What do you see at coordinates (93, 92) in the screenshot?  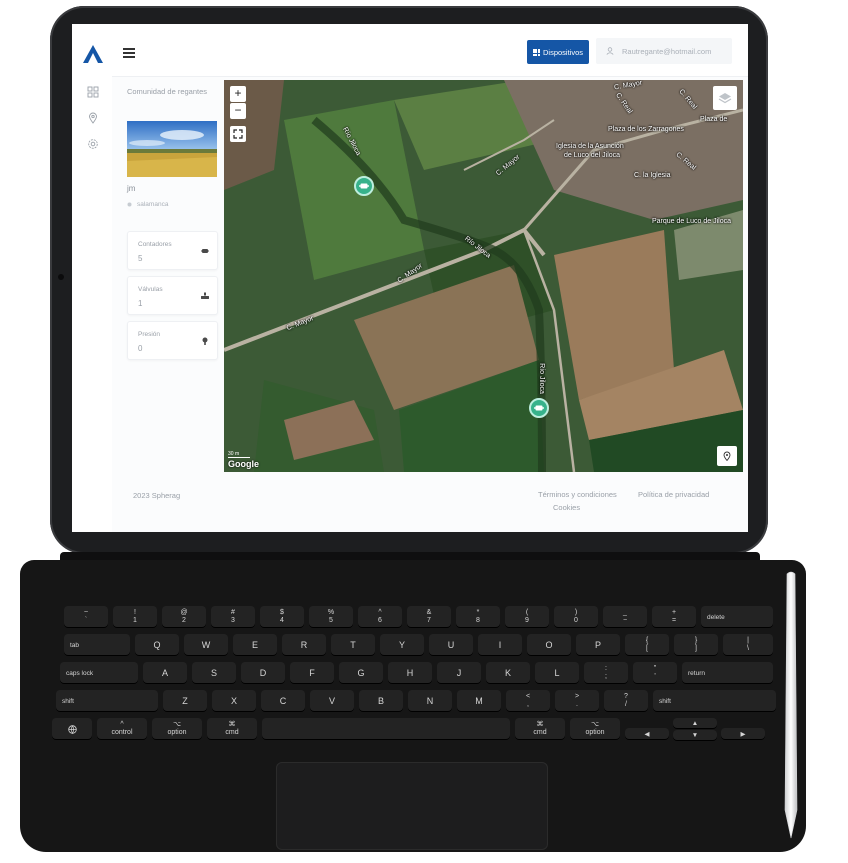 I see `dashboard-icon` at bounding box center [93, 92].